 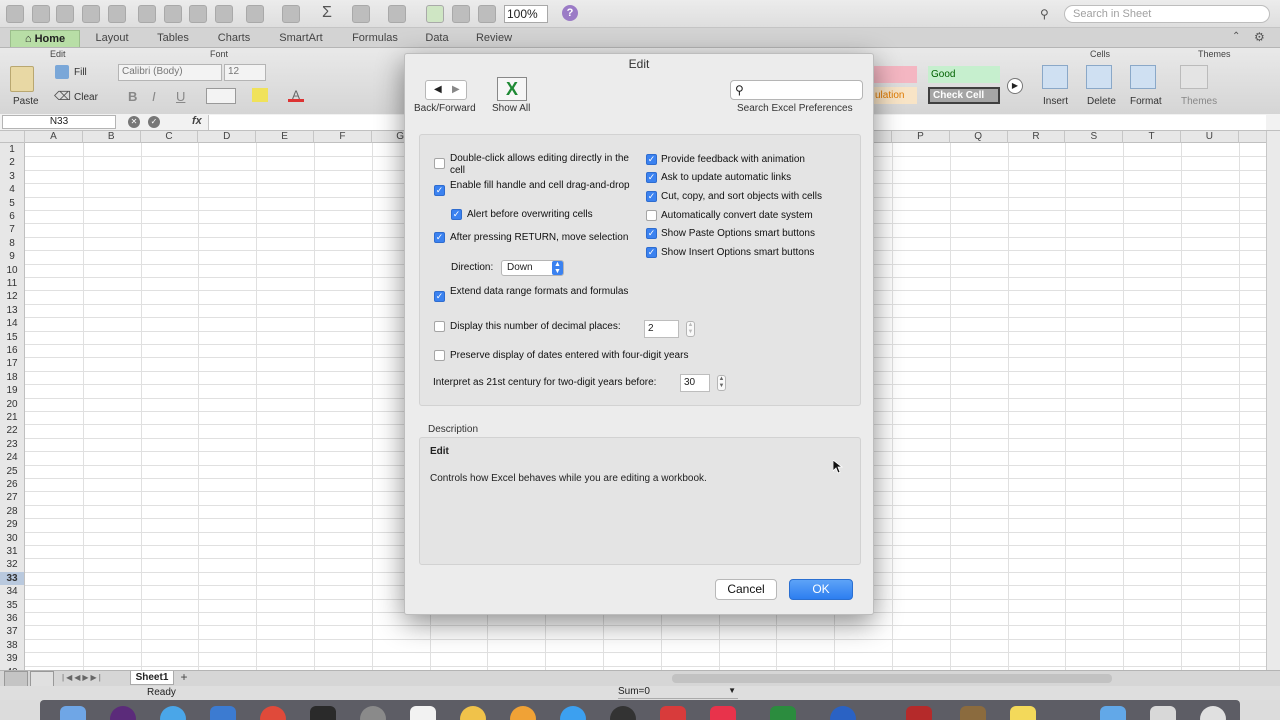 I want to click on normal-view-icon, so click(x=16, y=679).